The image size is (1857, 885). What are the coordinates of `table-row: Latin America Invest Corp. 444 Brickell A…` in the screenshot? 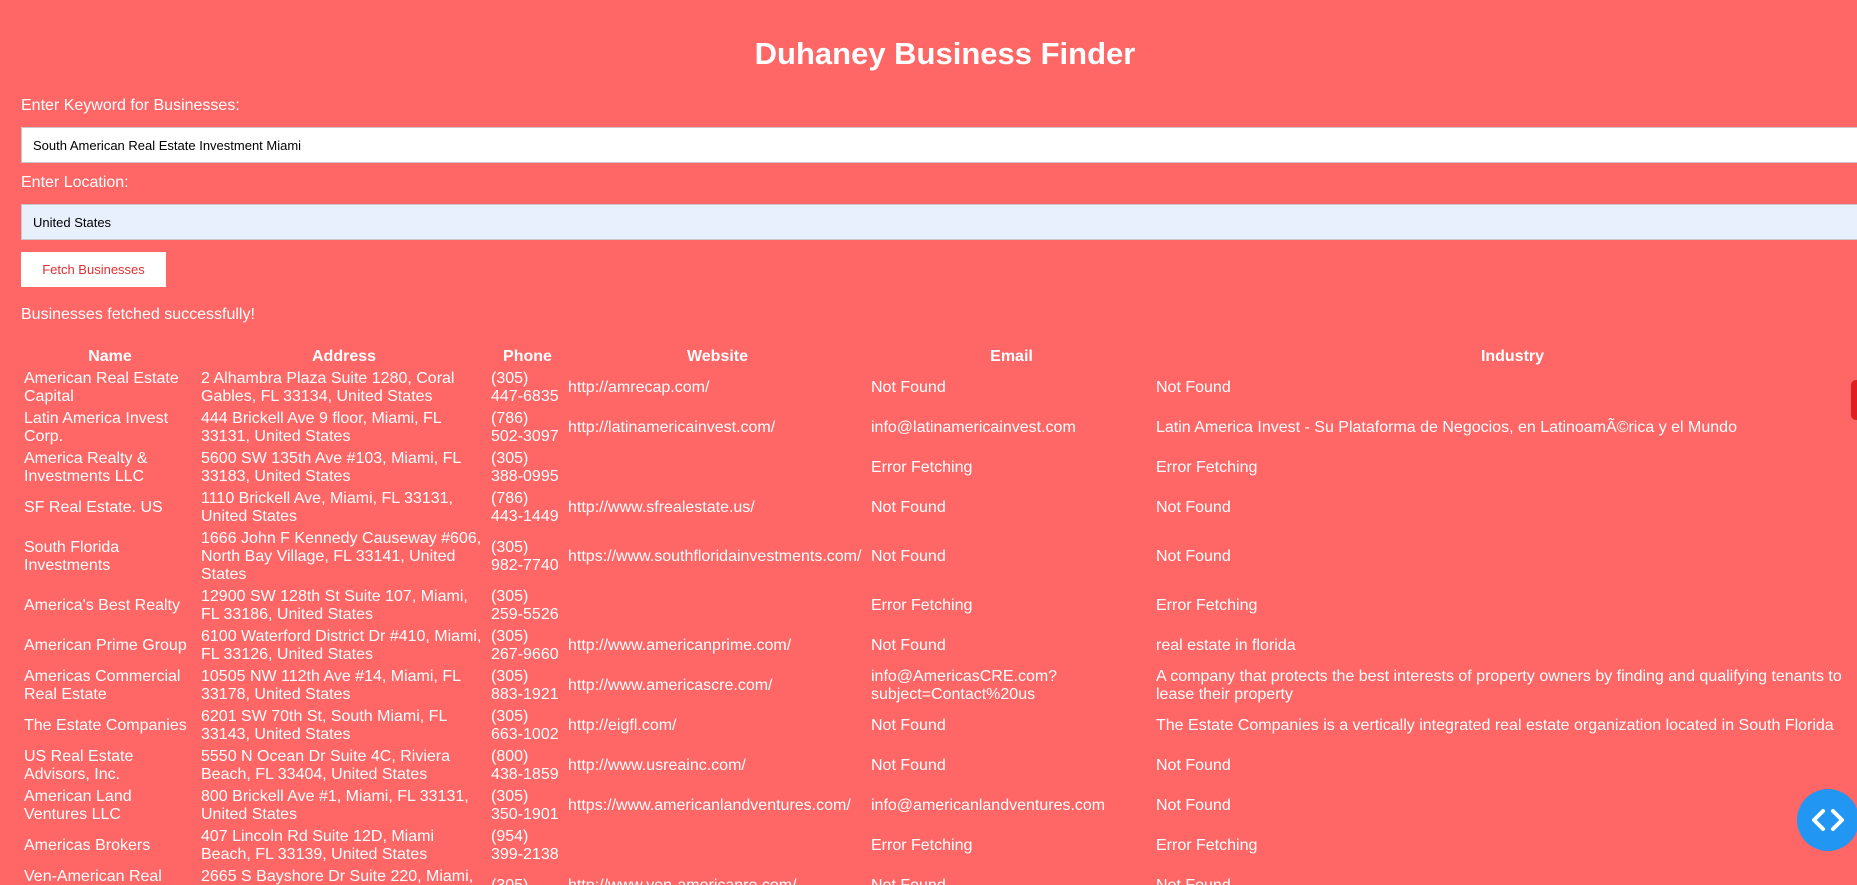 It's located at (939, 428).